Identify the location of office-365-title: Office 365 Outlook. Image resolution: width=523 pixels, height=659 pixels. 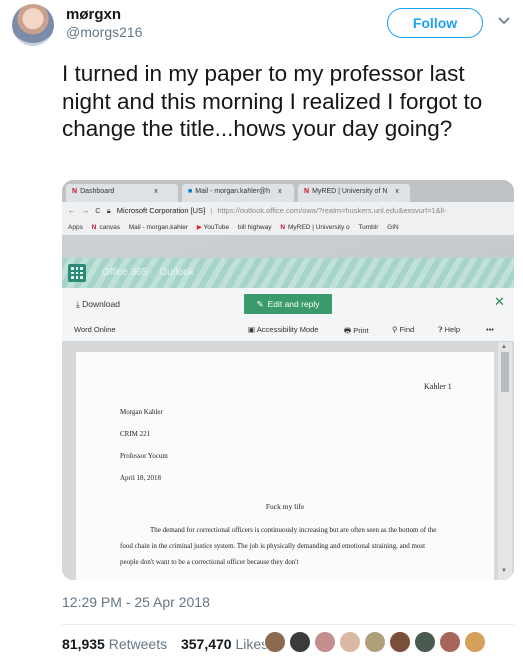
(154, 272).